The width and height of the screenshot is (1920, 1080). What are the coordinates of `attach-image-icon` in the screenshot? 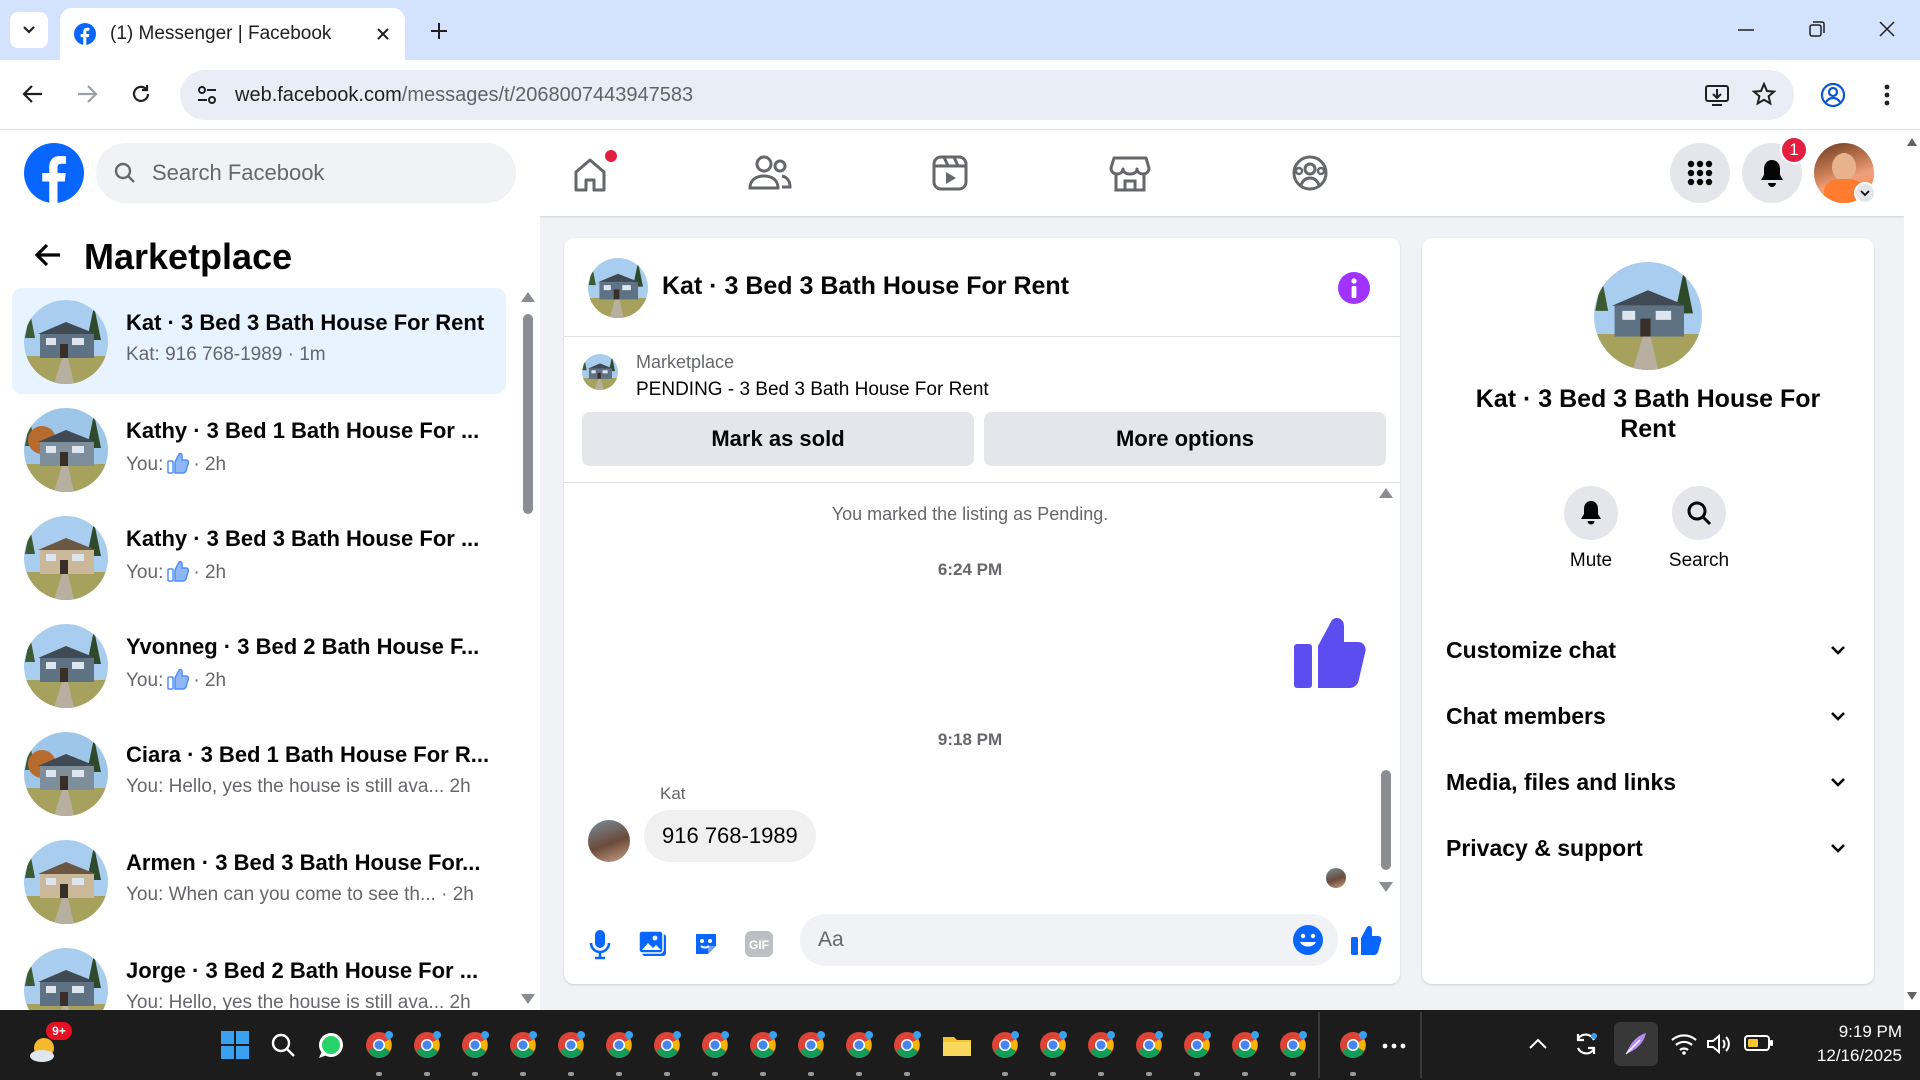 It's located at (653, 944).